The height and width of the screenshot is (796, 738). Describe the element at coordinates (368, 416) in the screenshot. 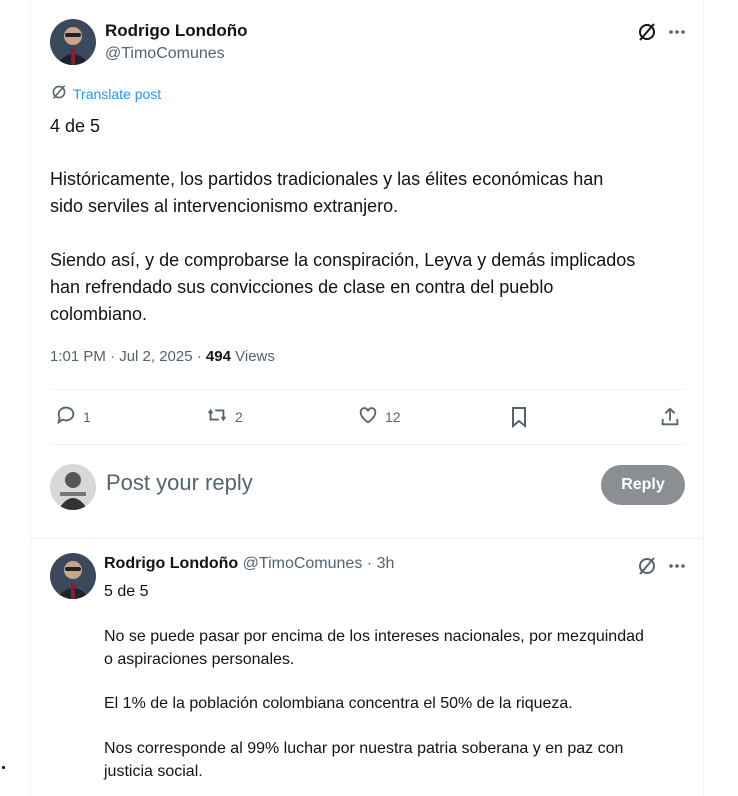

I see `like-icon` at that location.